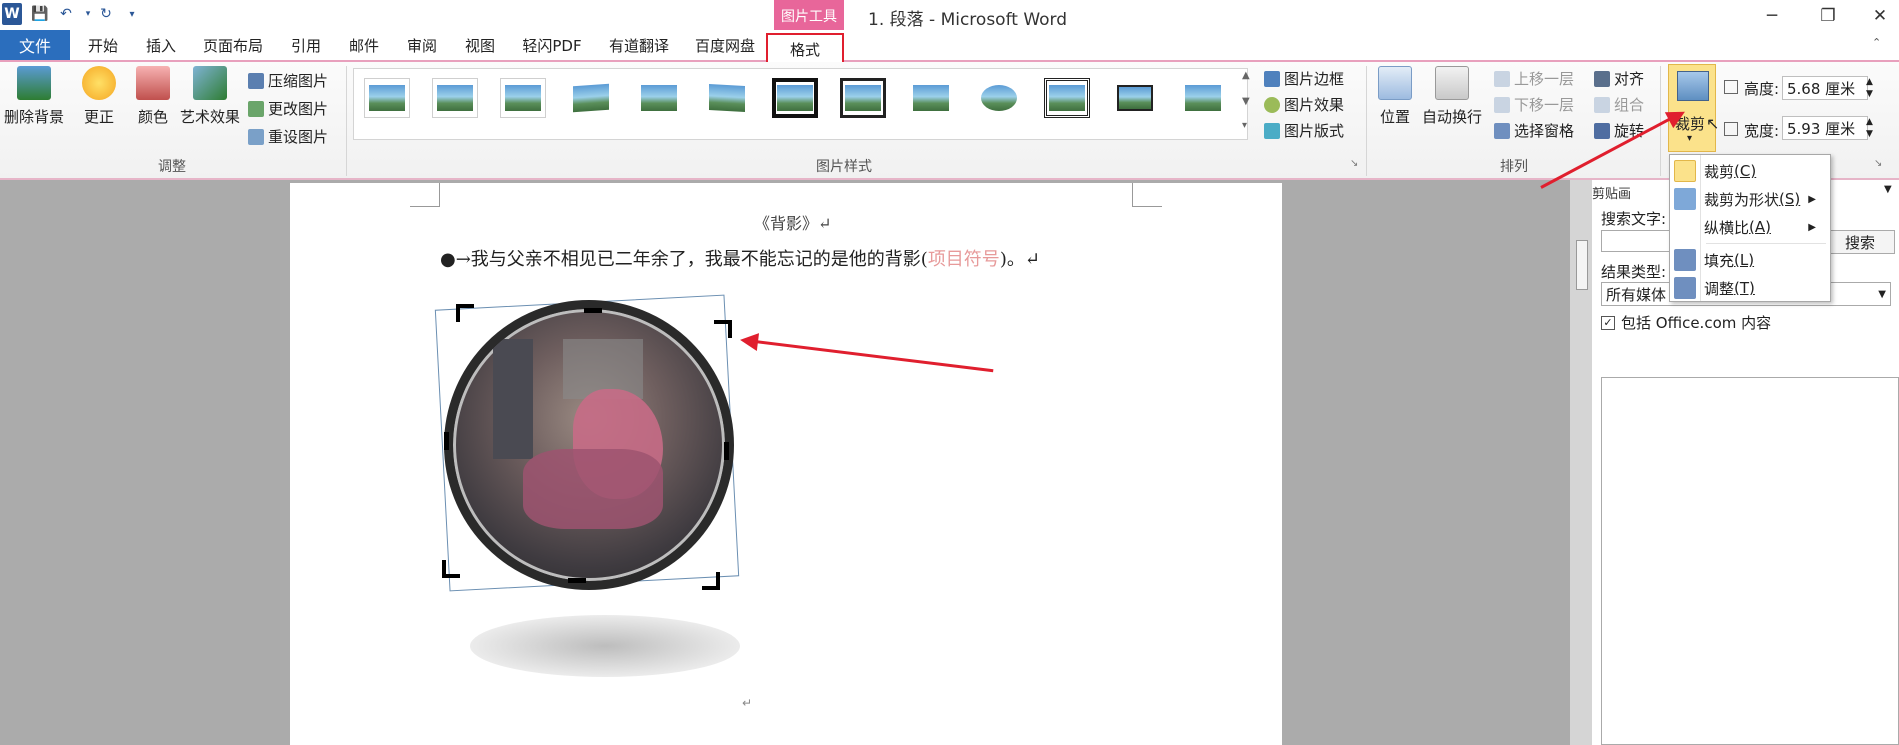  Describe the element at coordinates (306, 45) in the screenshot. I see `tab-references: 引用` at that location.